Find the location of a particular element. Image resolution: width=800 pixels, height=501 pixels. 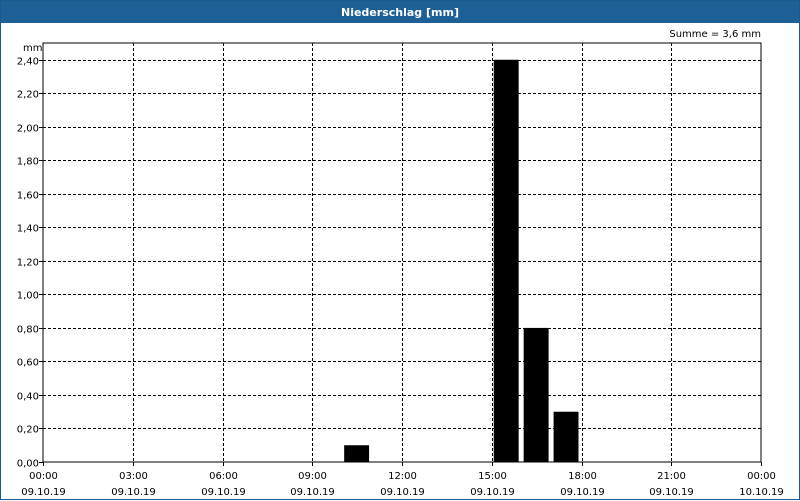

y-tick-label: 2,40 is located at coordinates (28, 62).